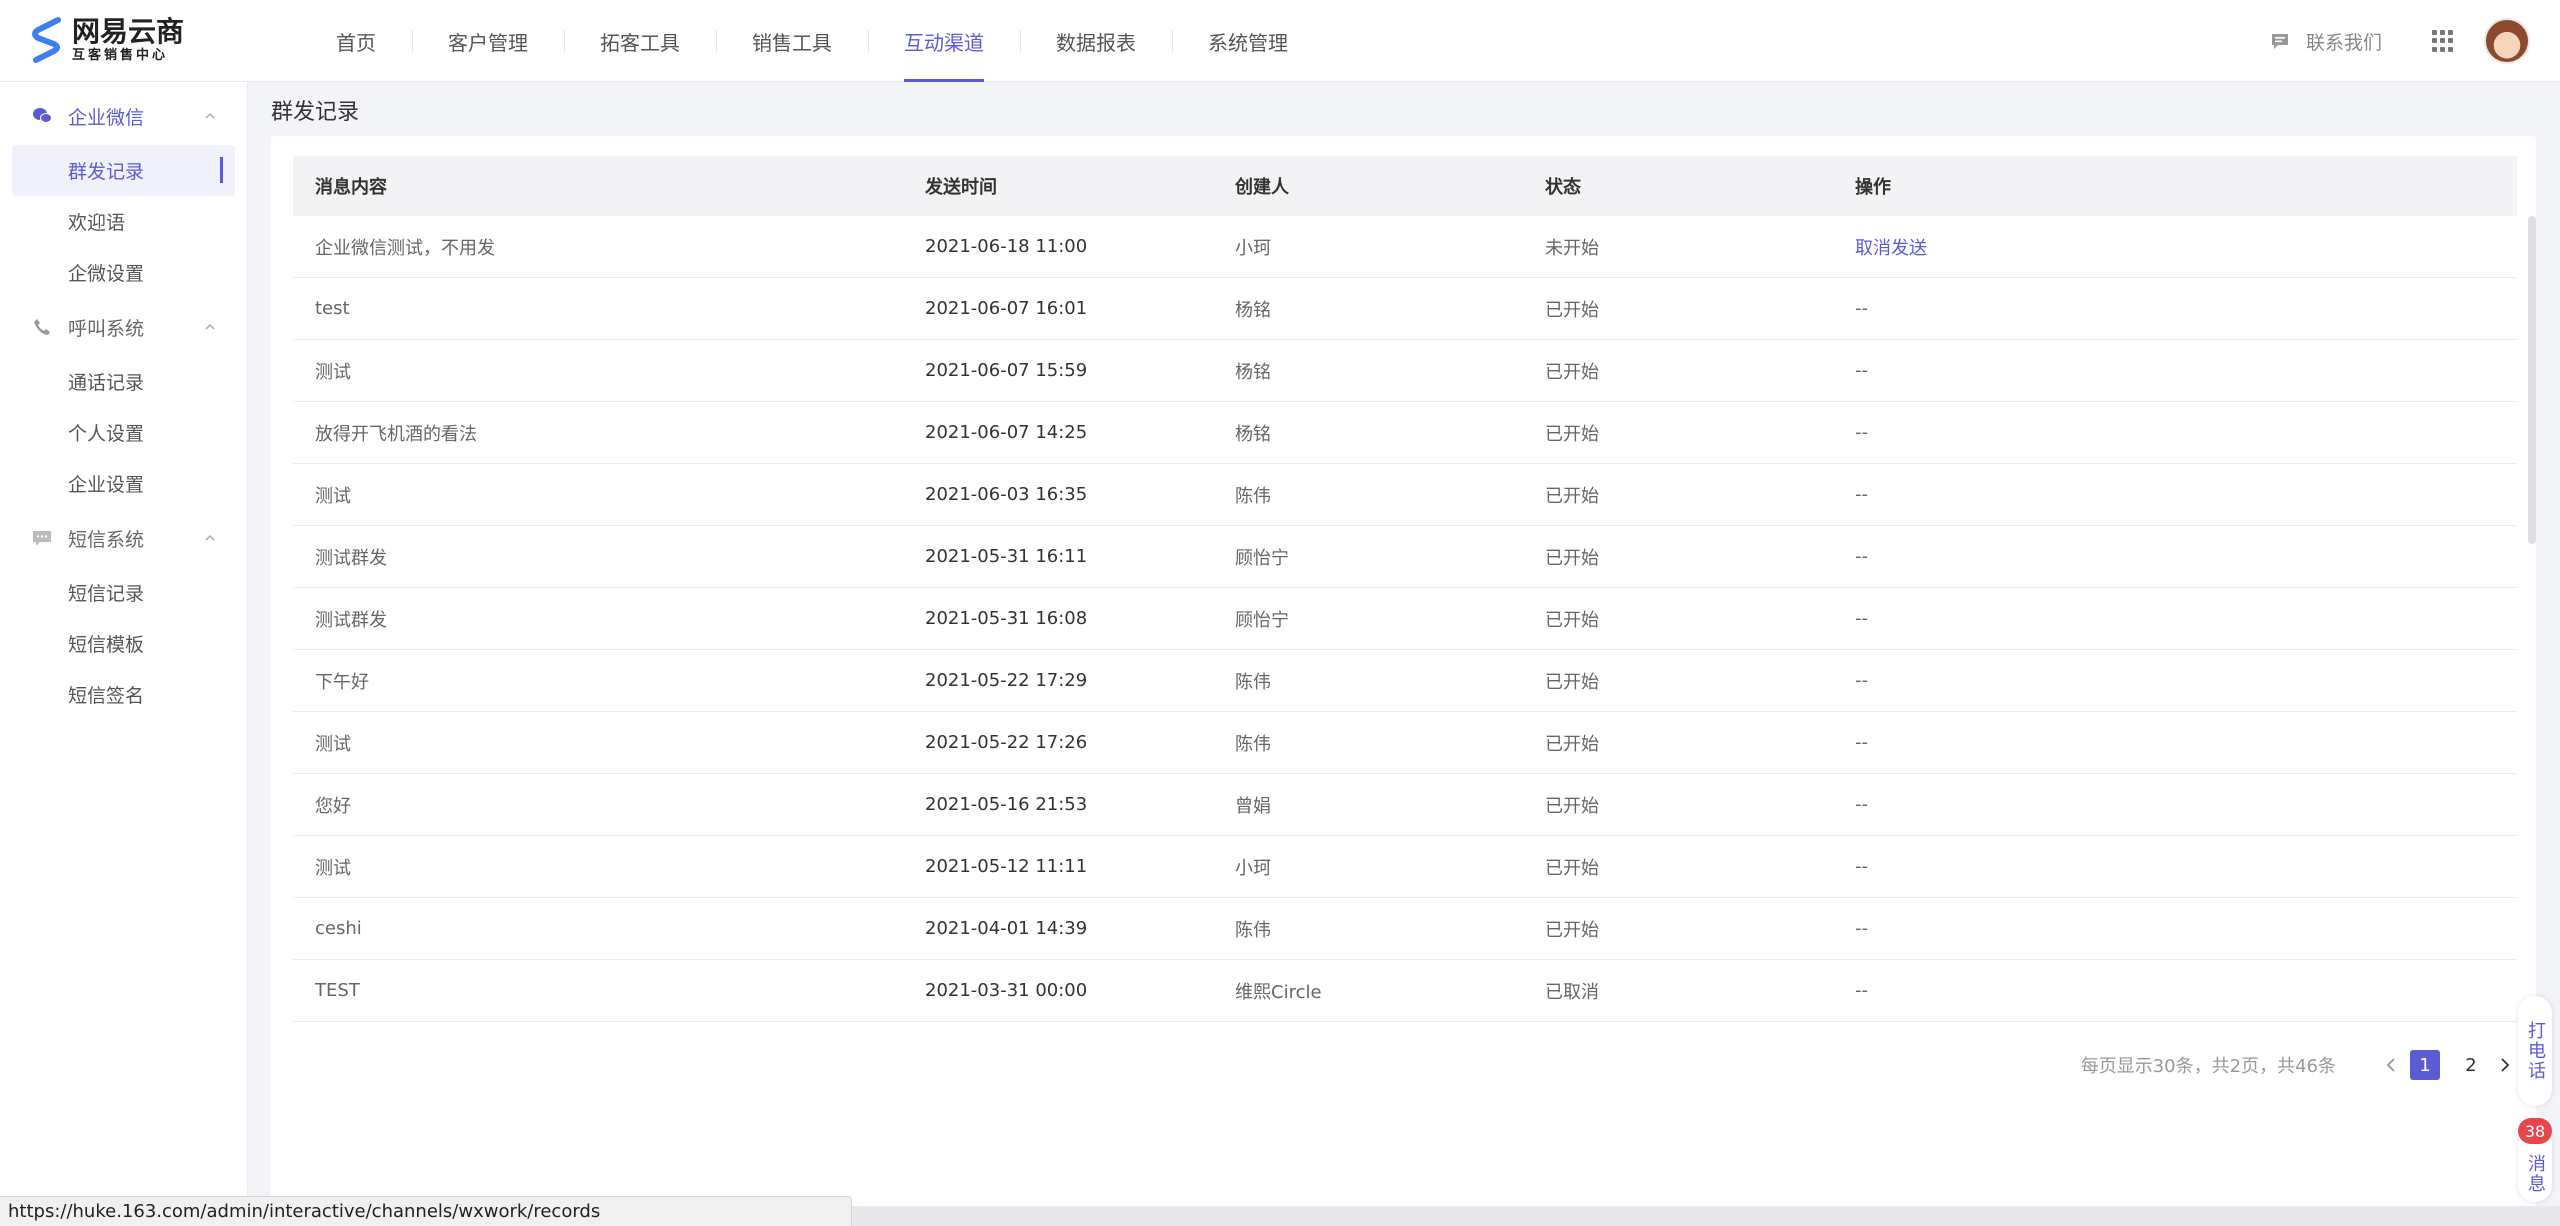  I want to click on sidebar-group-wework: 企业微信, so click(123, 116).